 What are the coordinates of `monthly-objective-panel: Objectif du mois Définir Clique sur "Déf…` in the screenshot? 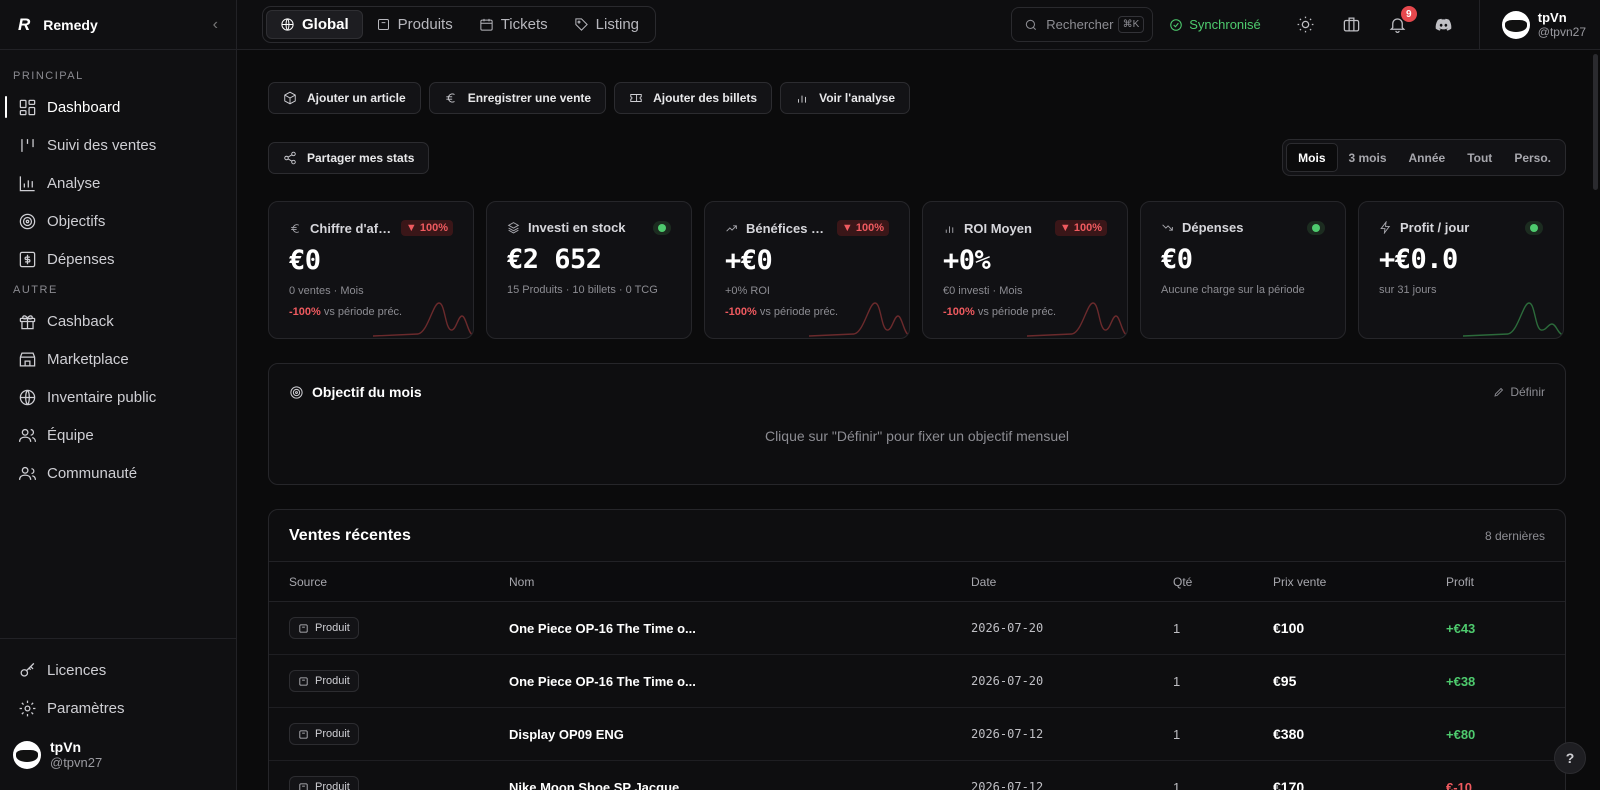 It's located at (917, 424).